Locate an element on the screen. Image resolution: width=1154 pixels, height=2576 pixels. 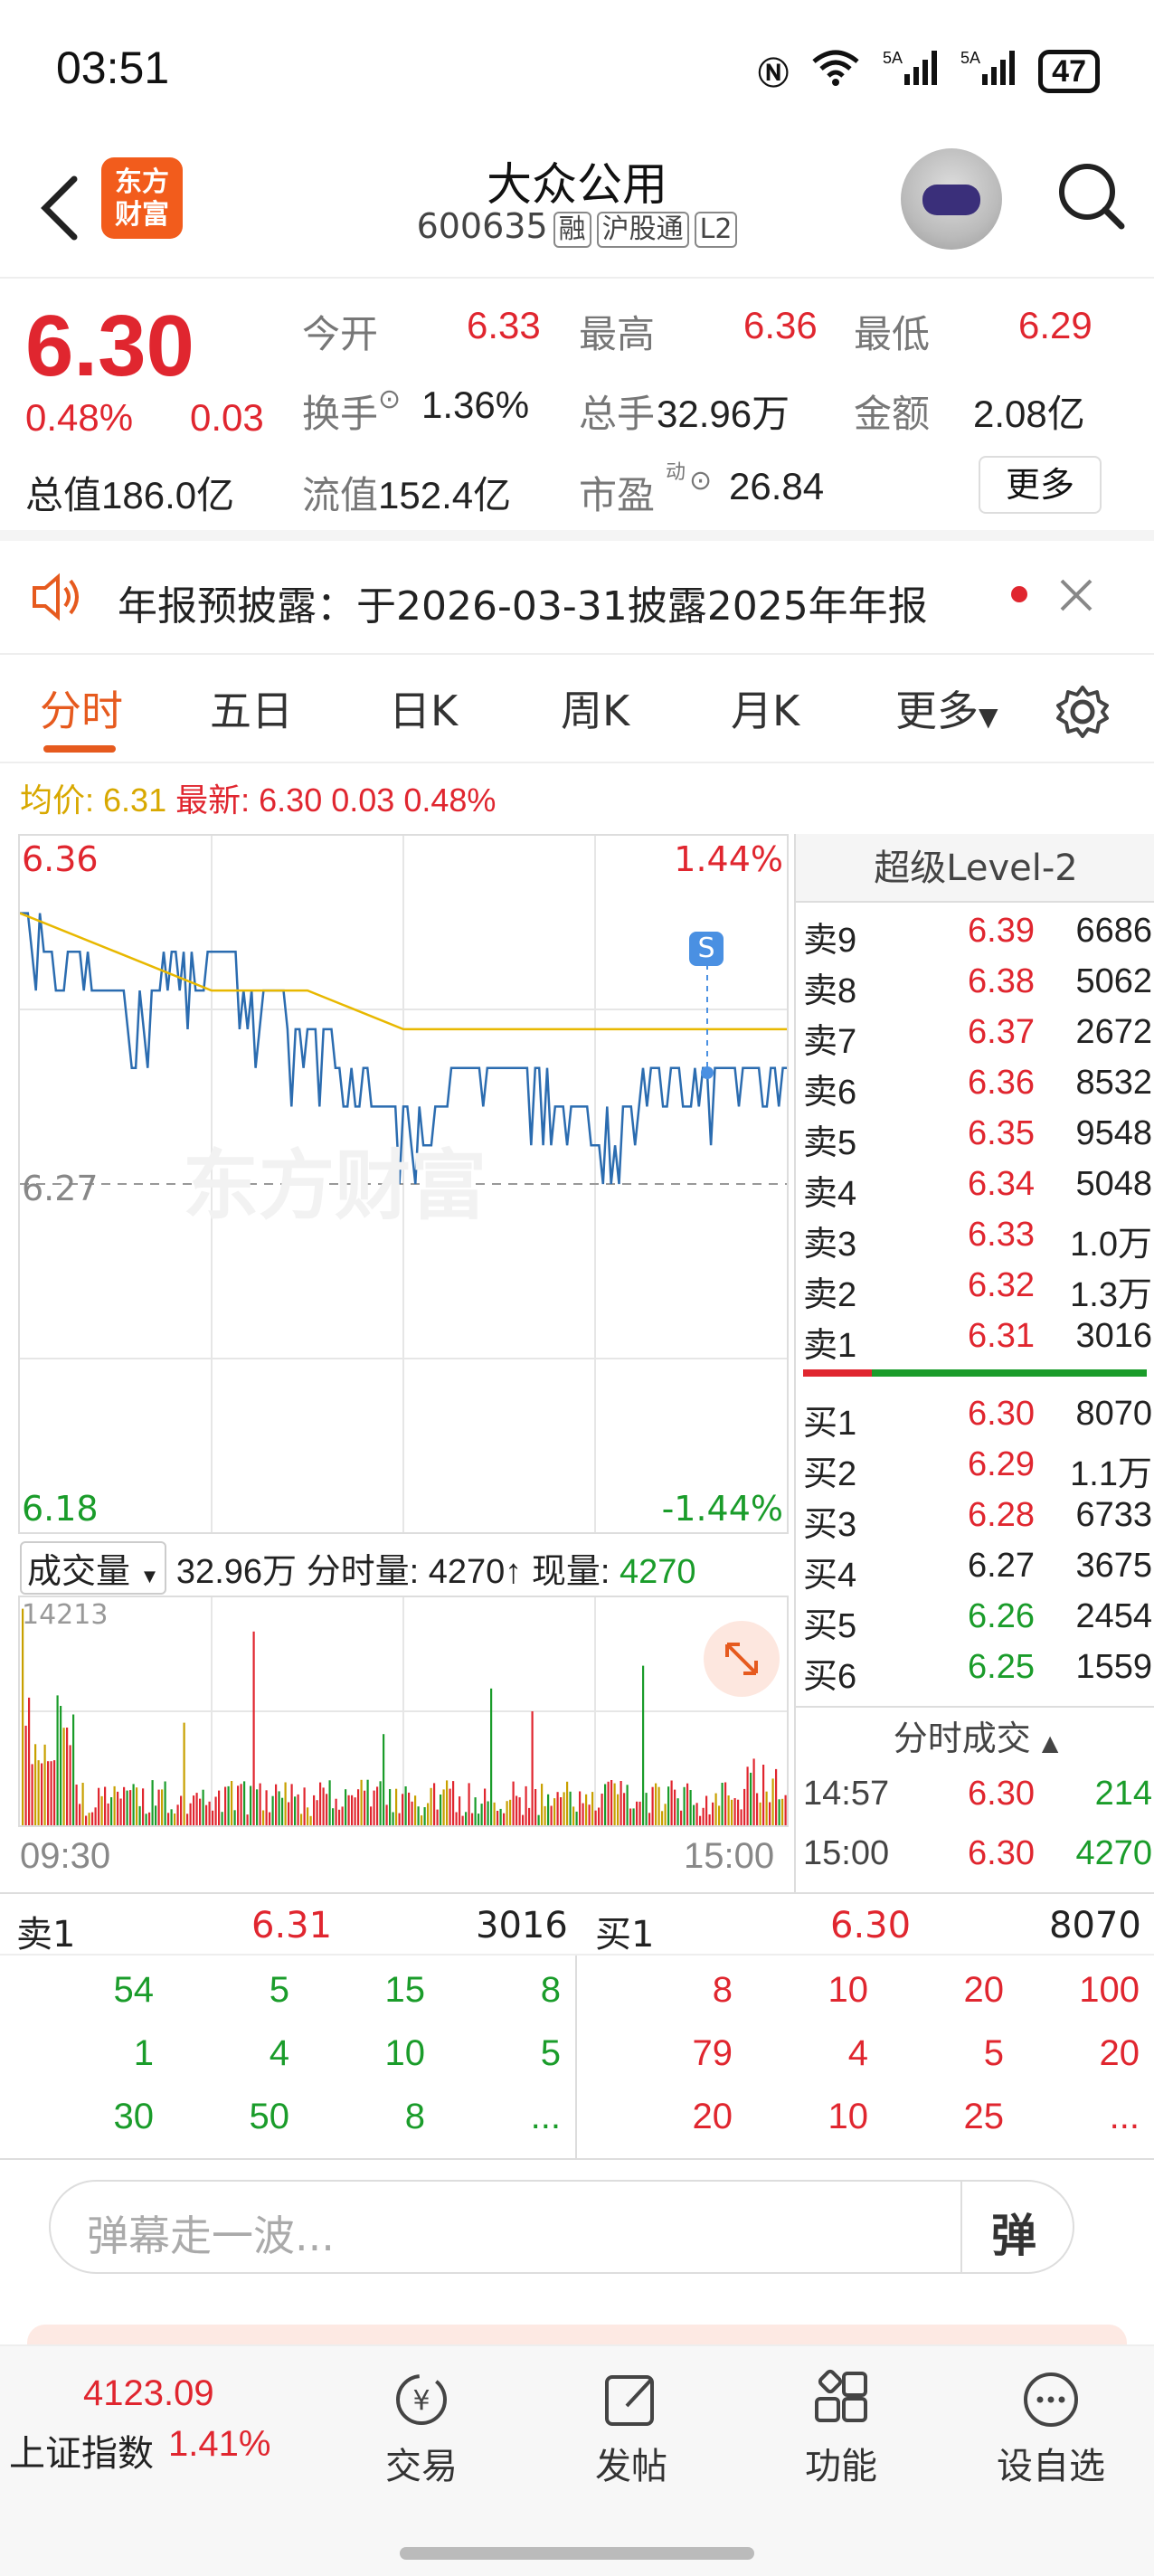
sell-level-row: 卖1 6.31 3016 is located at coordinates (977, 1342).